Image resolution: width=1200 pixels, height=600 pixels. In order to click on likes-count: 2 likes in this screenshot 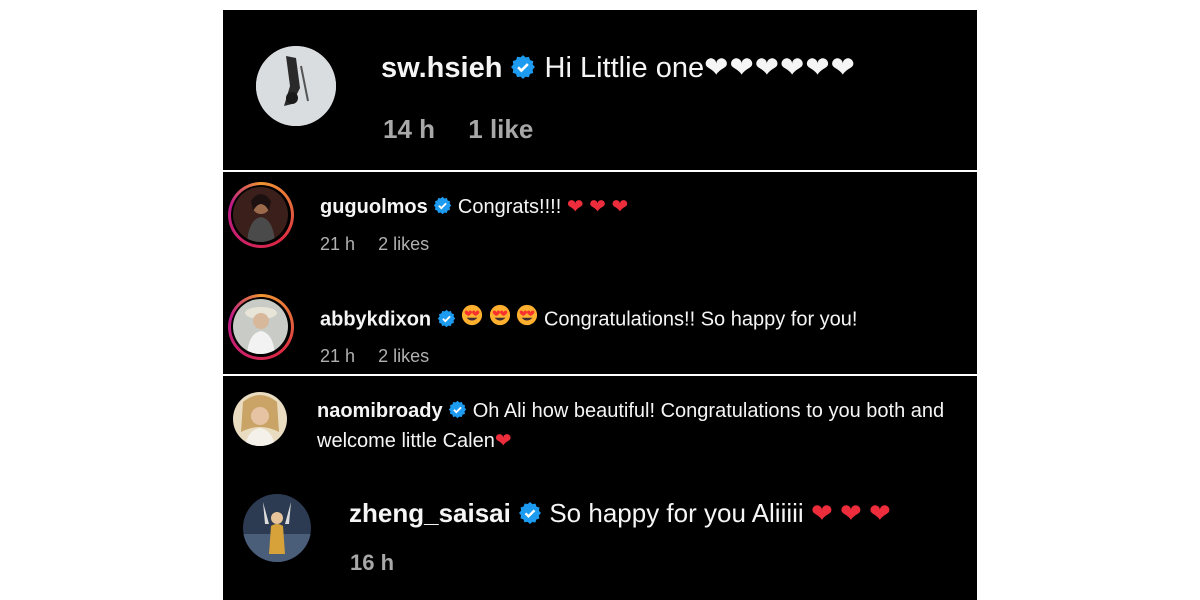, I will do `click(403, 356)`.